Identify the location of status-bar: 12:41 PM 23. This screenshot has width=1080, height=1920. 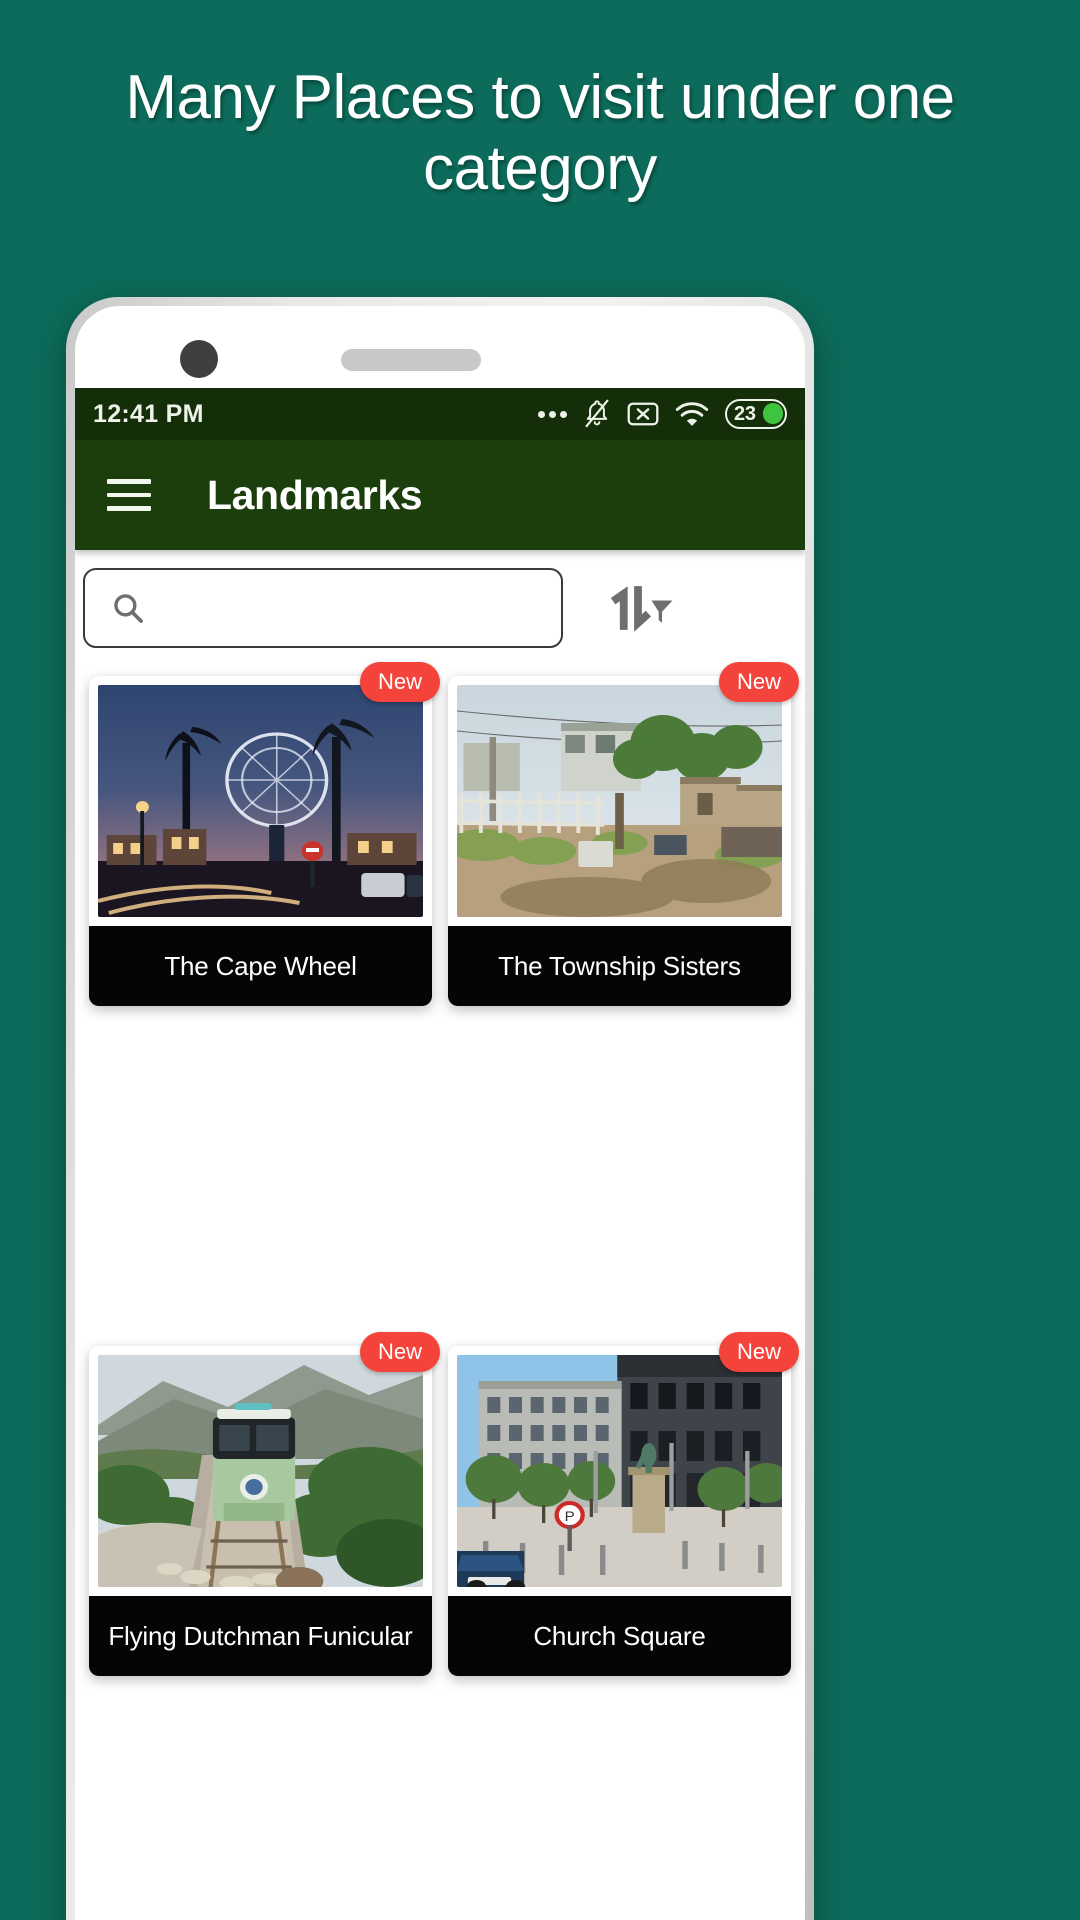
(440, 414).